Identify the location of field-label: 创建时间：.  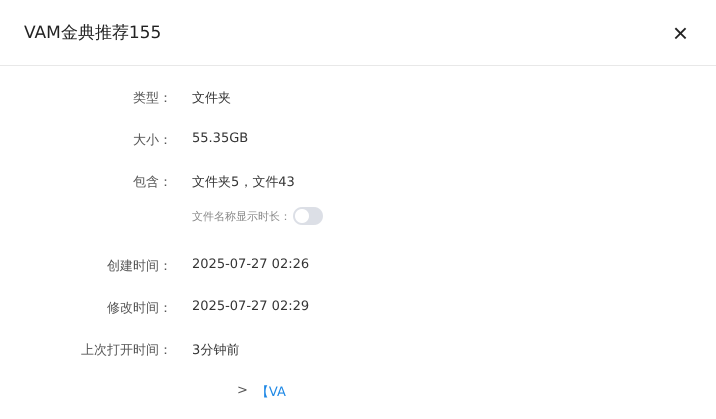
(139, 266).